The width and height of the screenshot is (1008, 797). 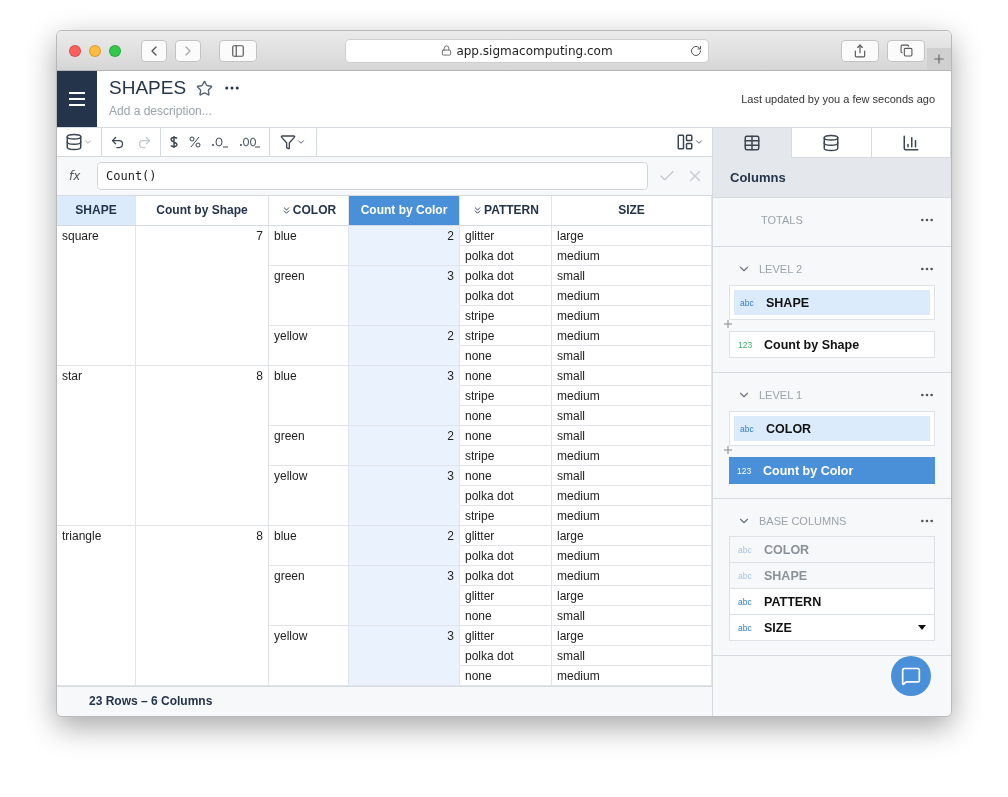 What do you see at coordinates (803, 521) in the screenshot?
I see `section-label: BASE COLUMNS` at bounding box center [803, 521].